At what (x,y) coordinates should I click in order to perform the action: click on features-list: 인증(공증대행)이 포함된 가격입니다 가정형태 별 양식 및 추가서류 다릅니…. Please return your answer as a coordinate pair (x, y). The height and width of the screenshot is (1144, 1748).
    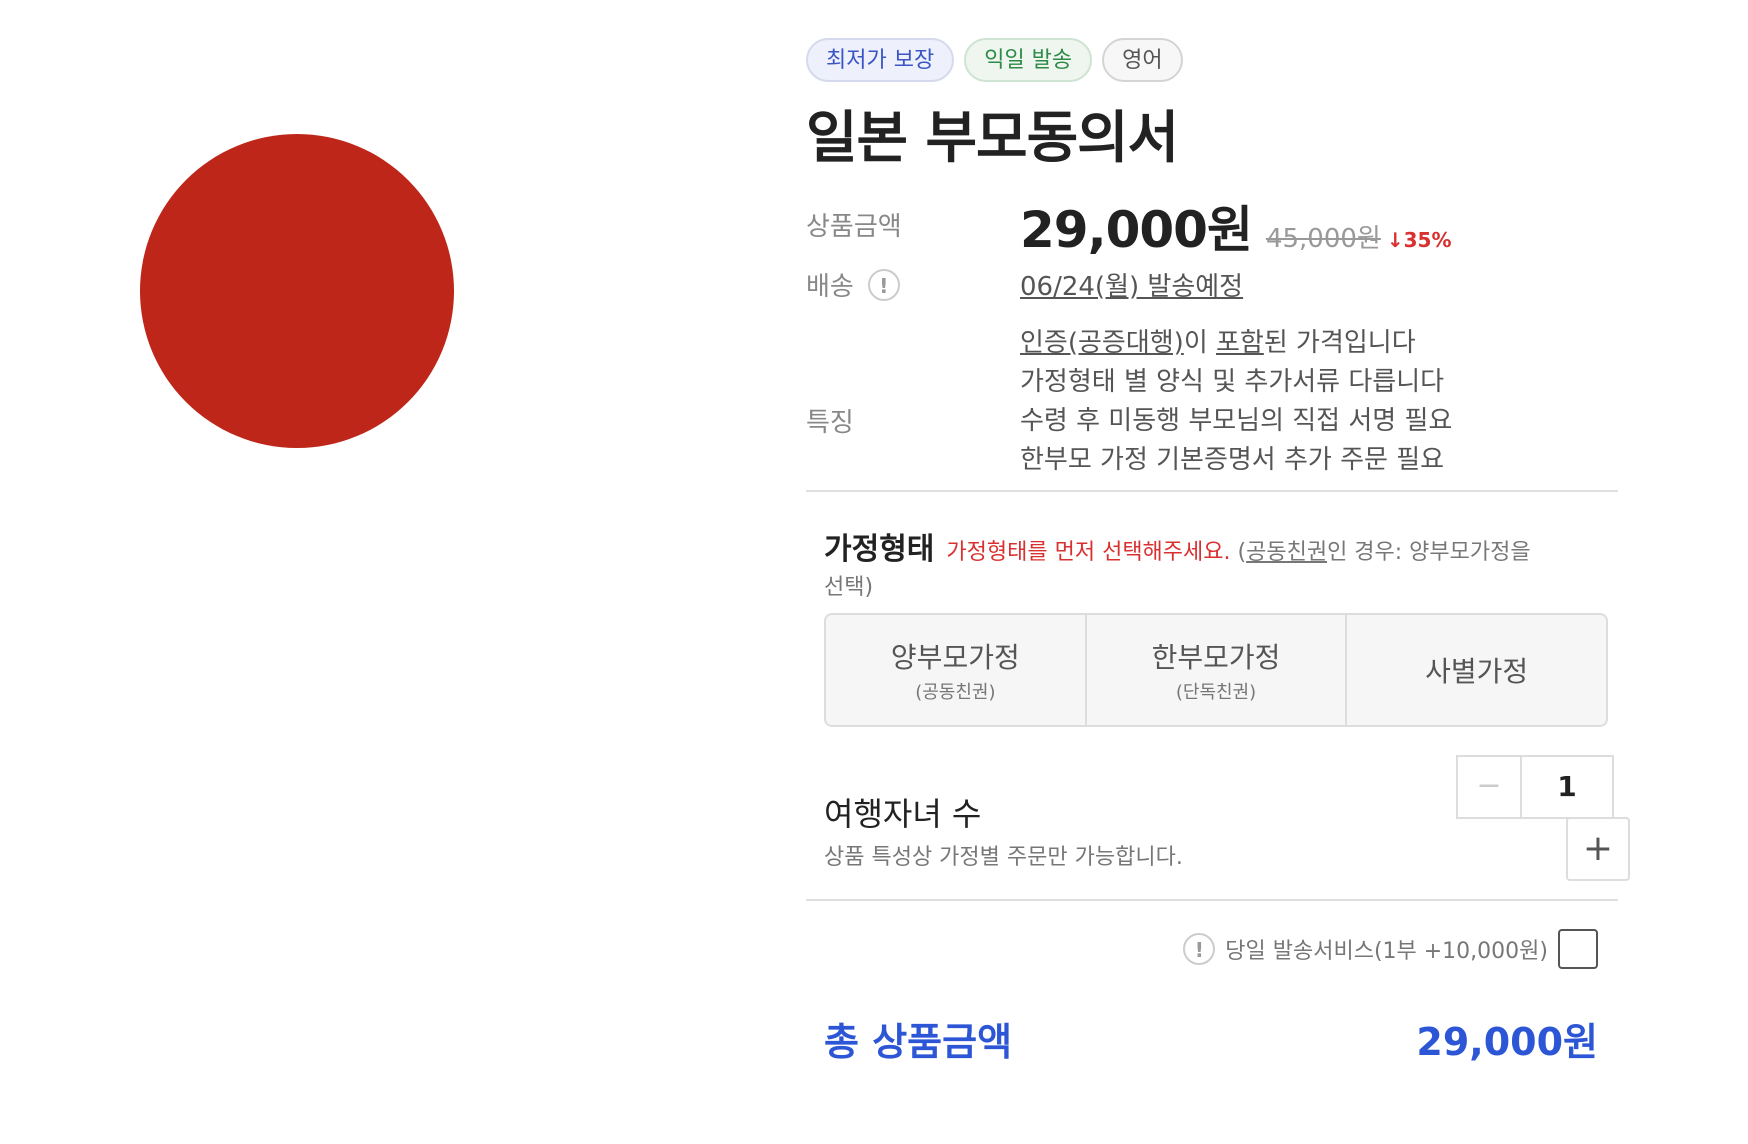
    Looking at the image, I should click on (1236, 402).